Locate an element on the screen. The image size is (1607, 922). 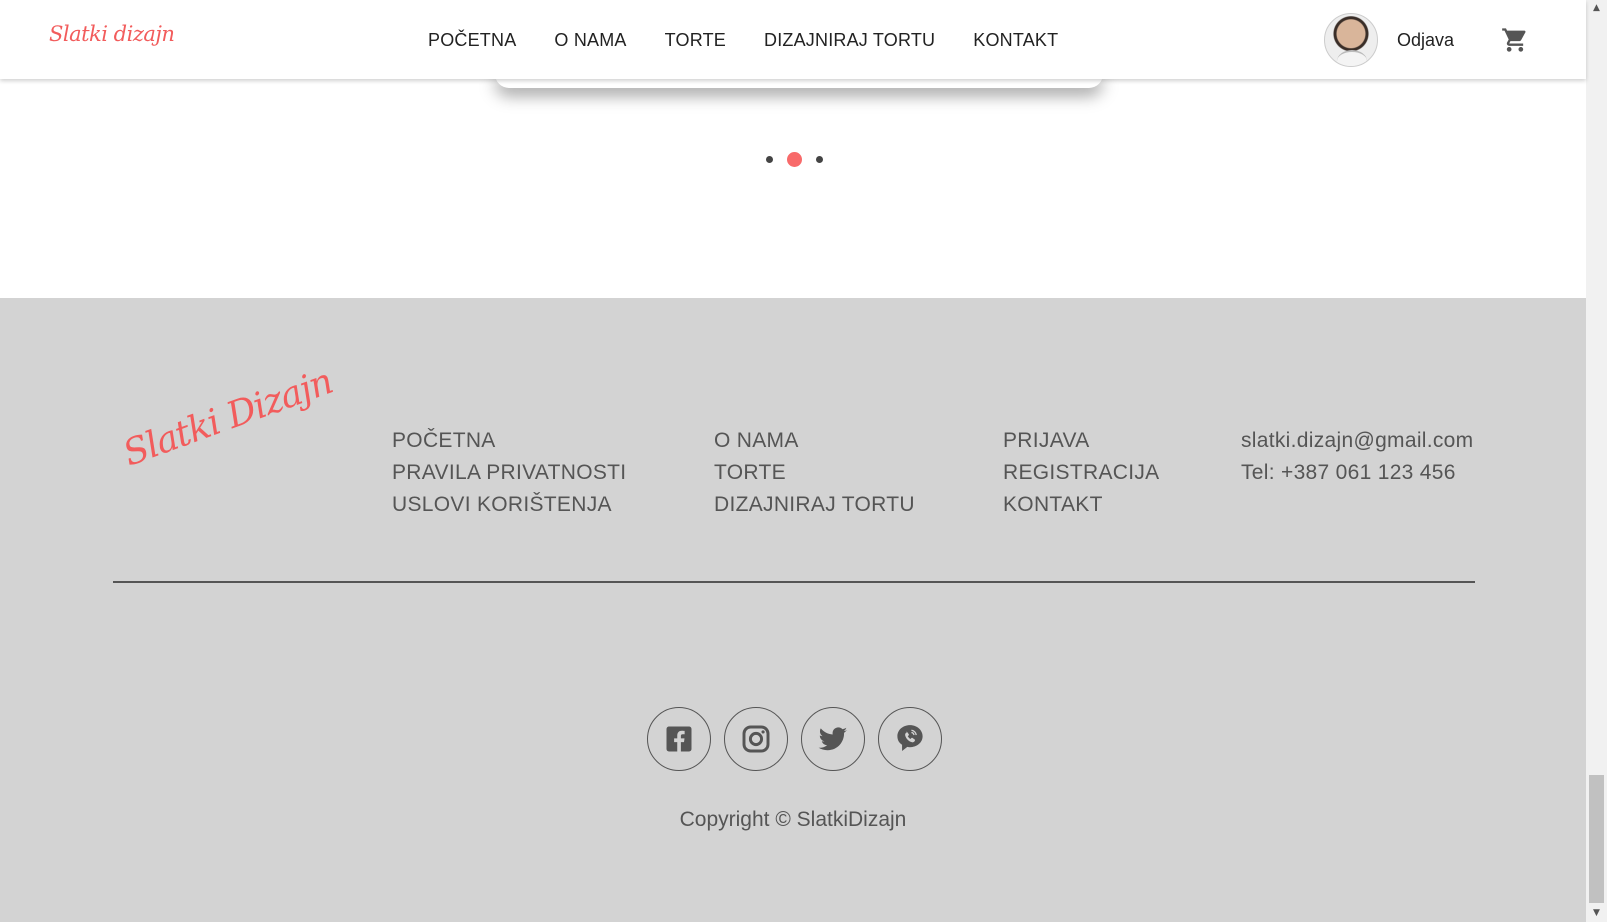
twitter-button is located at coordinates (833, 739).